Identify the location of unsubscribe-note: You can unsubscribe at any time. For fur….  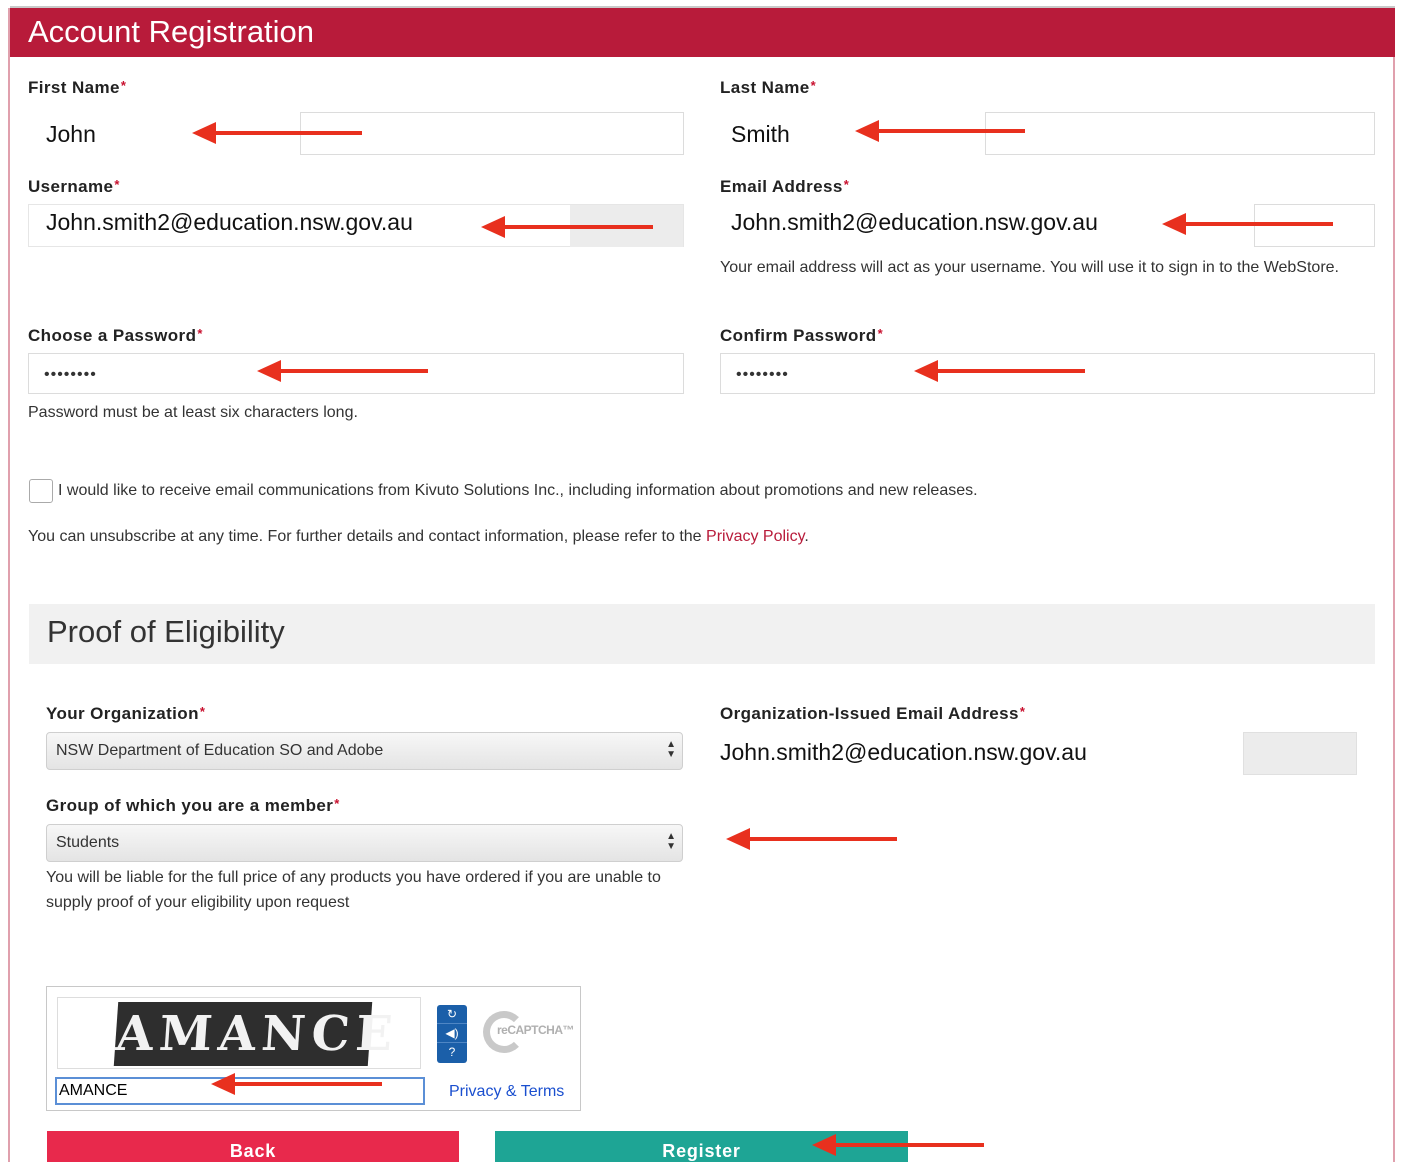
(418, 536).